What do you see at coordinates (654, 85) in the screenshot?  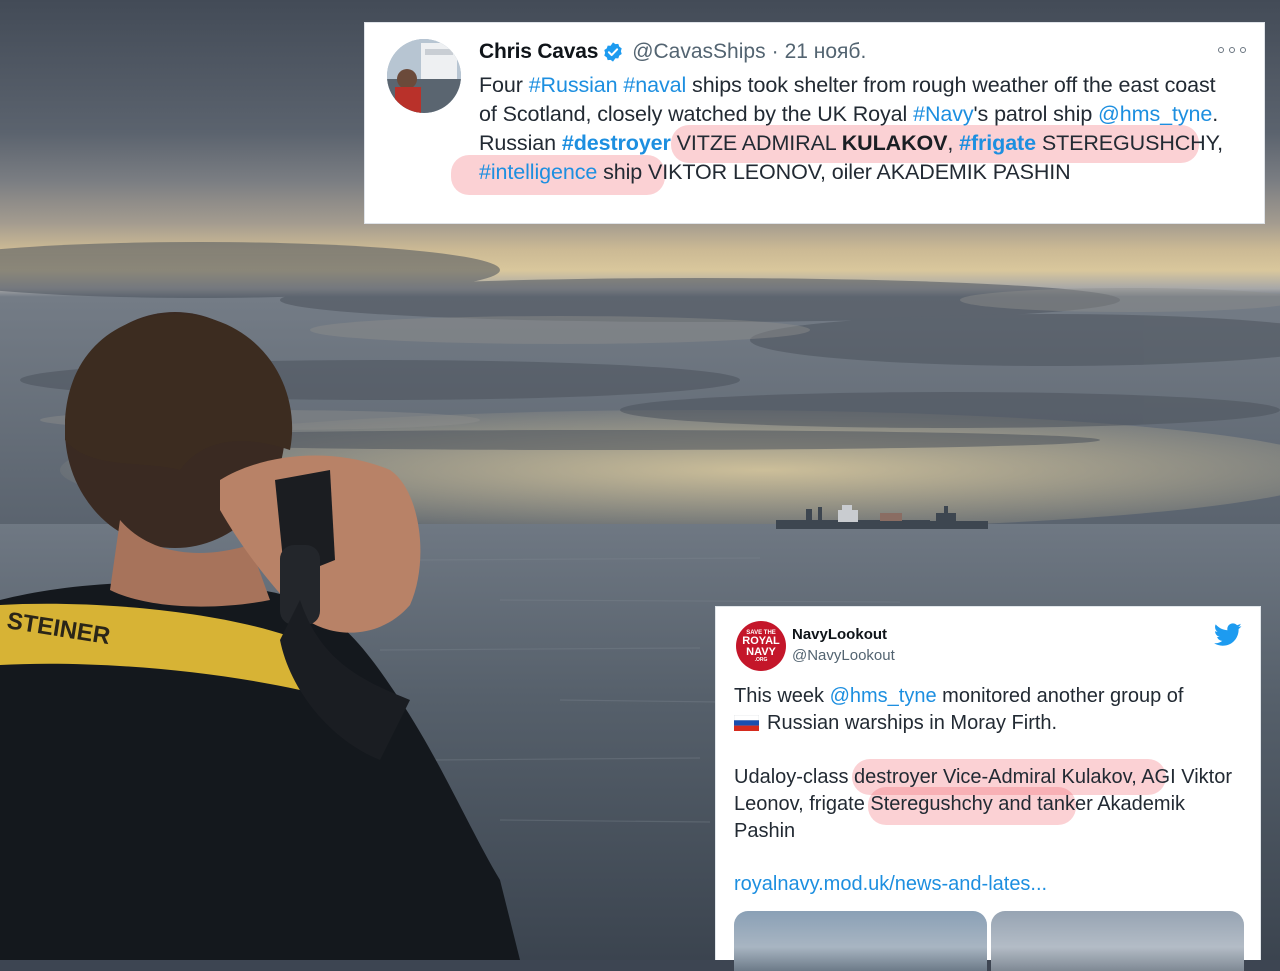 I see `hashtag-naval: #naval` at bounding box center [654, 85].